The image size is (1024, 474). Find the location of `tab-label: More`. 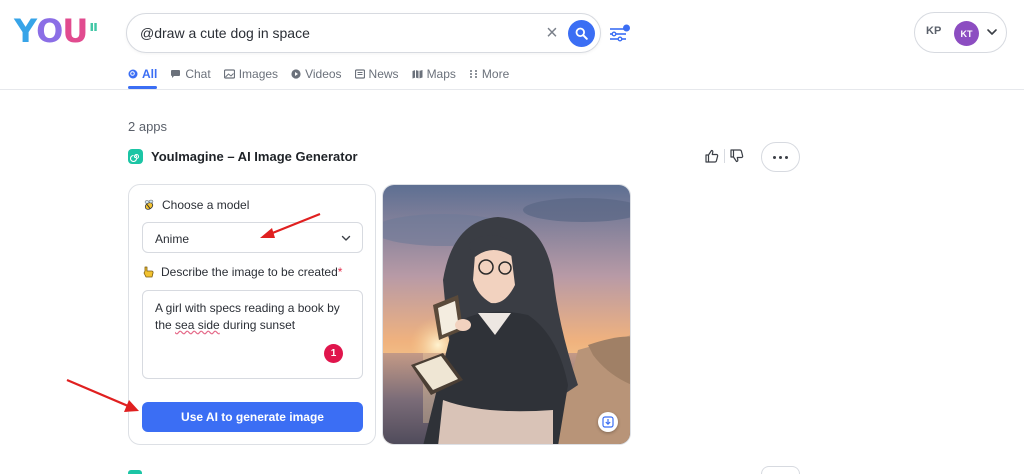

tab-label: More is located at coordinates (495, 74).